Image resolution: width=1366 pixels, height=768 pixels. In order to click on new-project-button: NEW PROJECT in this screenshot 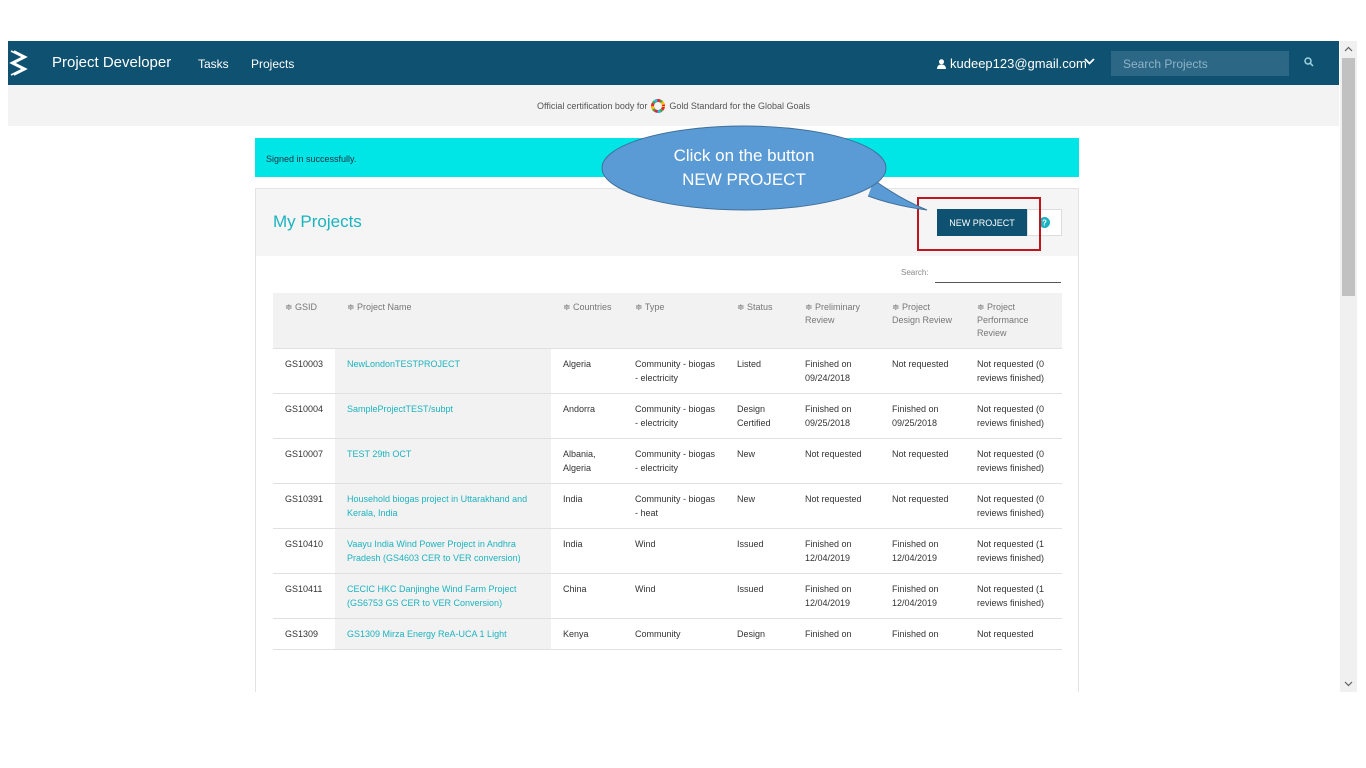, I will do `click(982, 222)`.